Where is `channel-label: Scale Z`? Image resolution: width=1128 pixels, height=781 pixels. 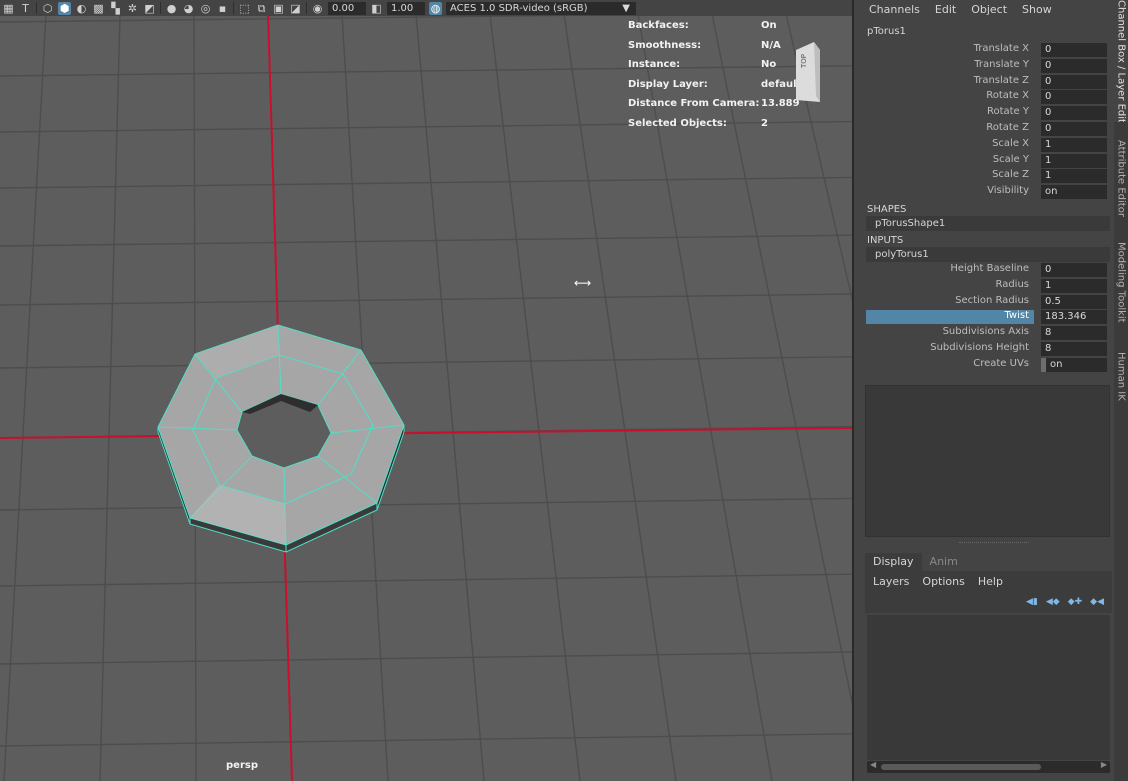 channel-label: Scale Z is located at coordinates (1010, 174).